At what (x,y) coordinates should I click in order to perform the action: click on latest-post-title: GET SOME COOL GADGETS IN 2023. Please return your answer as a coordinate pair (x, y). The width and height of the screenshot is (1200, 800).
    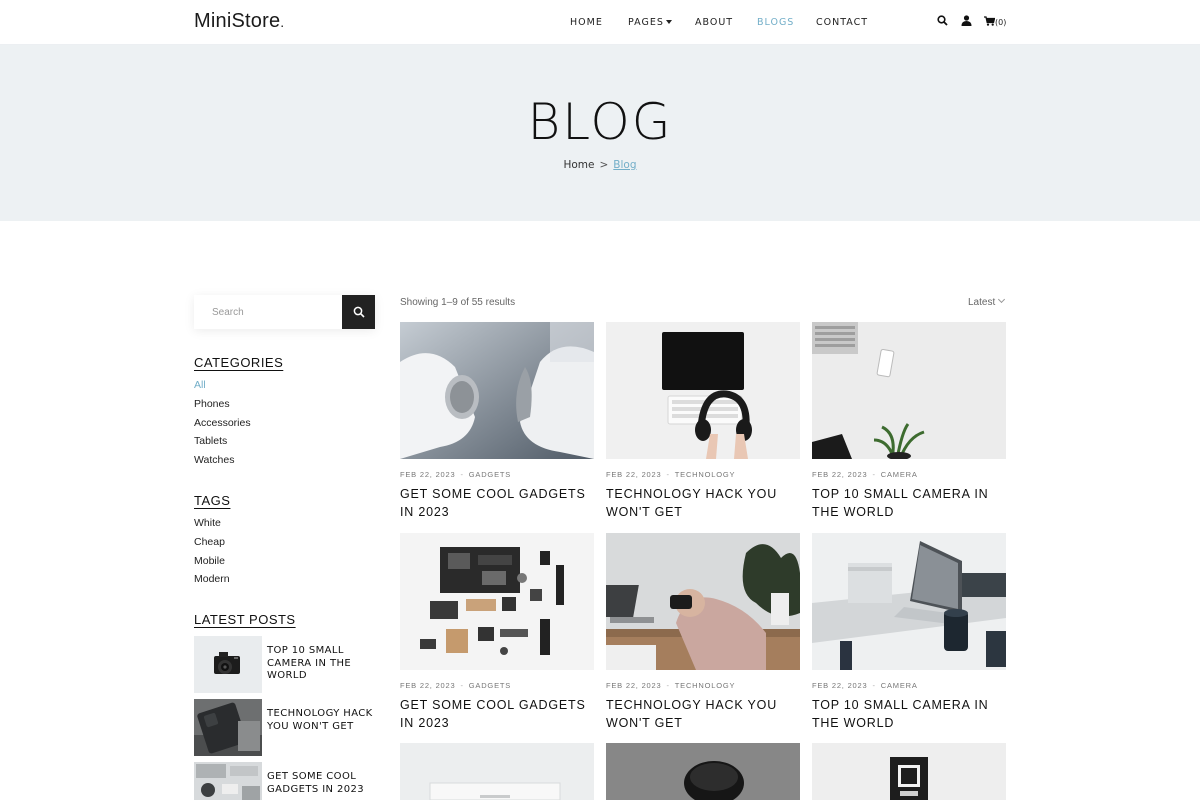
    Looking at the image, I should click on (322, 783).